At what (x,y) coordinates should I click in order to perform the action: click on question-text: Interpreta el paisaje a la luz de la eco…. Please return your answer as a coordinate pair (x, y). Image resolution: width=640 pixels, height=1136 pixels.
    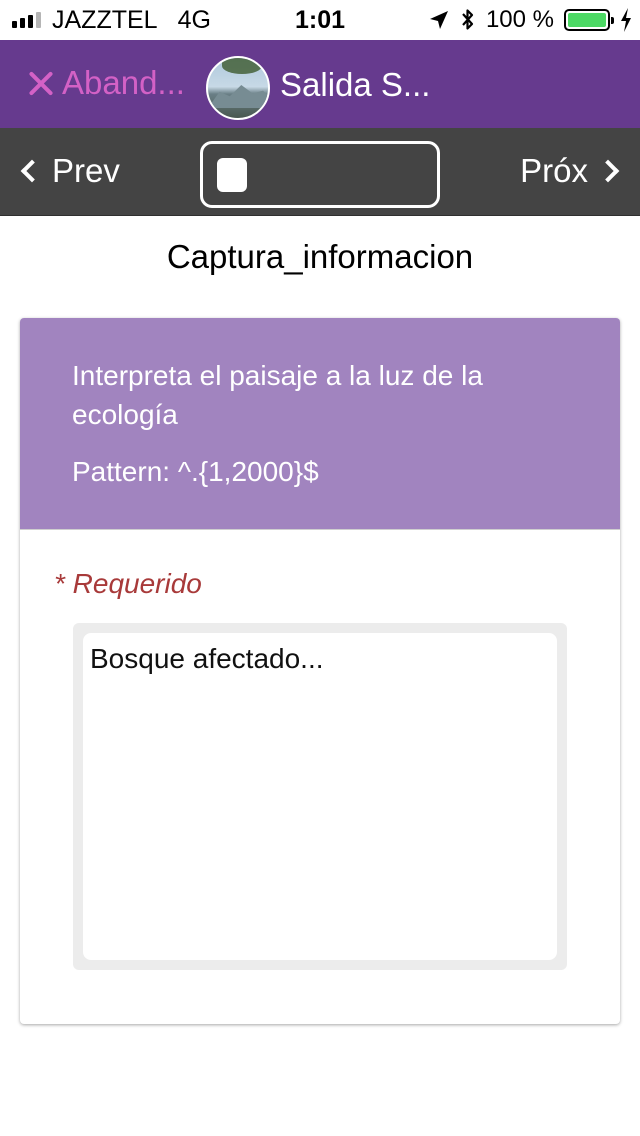
    Looking at the image, I should click on (277, 395).